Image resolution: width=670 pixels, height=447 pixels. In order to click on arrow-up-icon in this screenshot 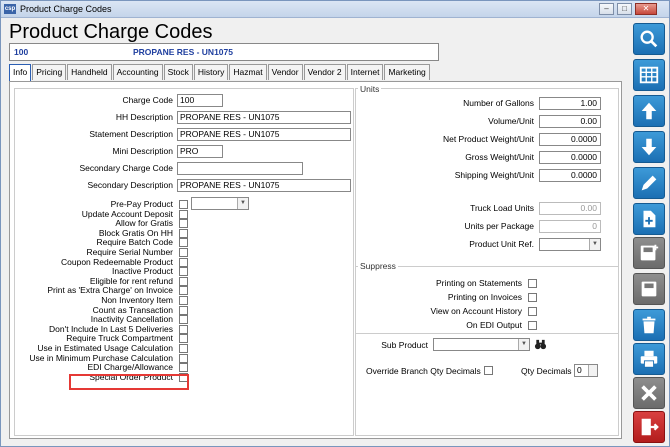, I will do `click(649, 111)`.